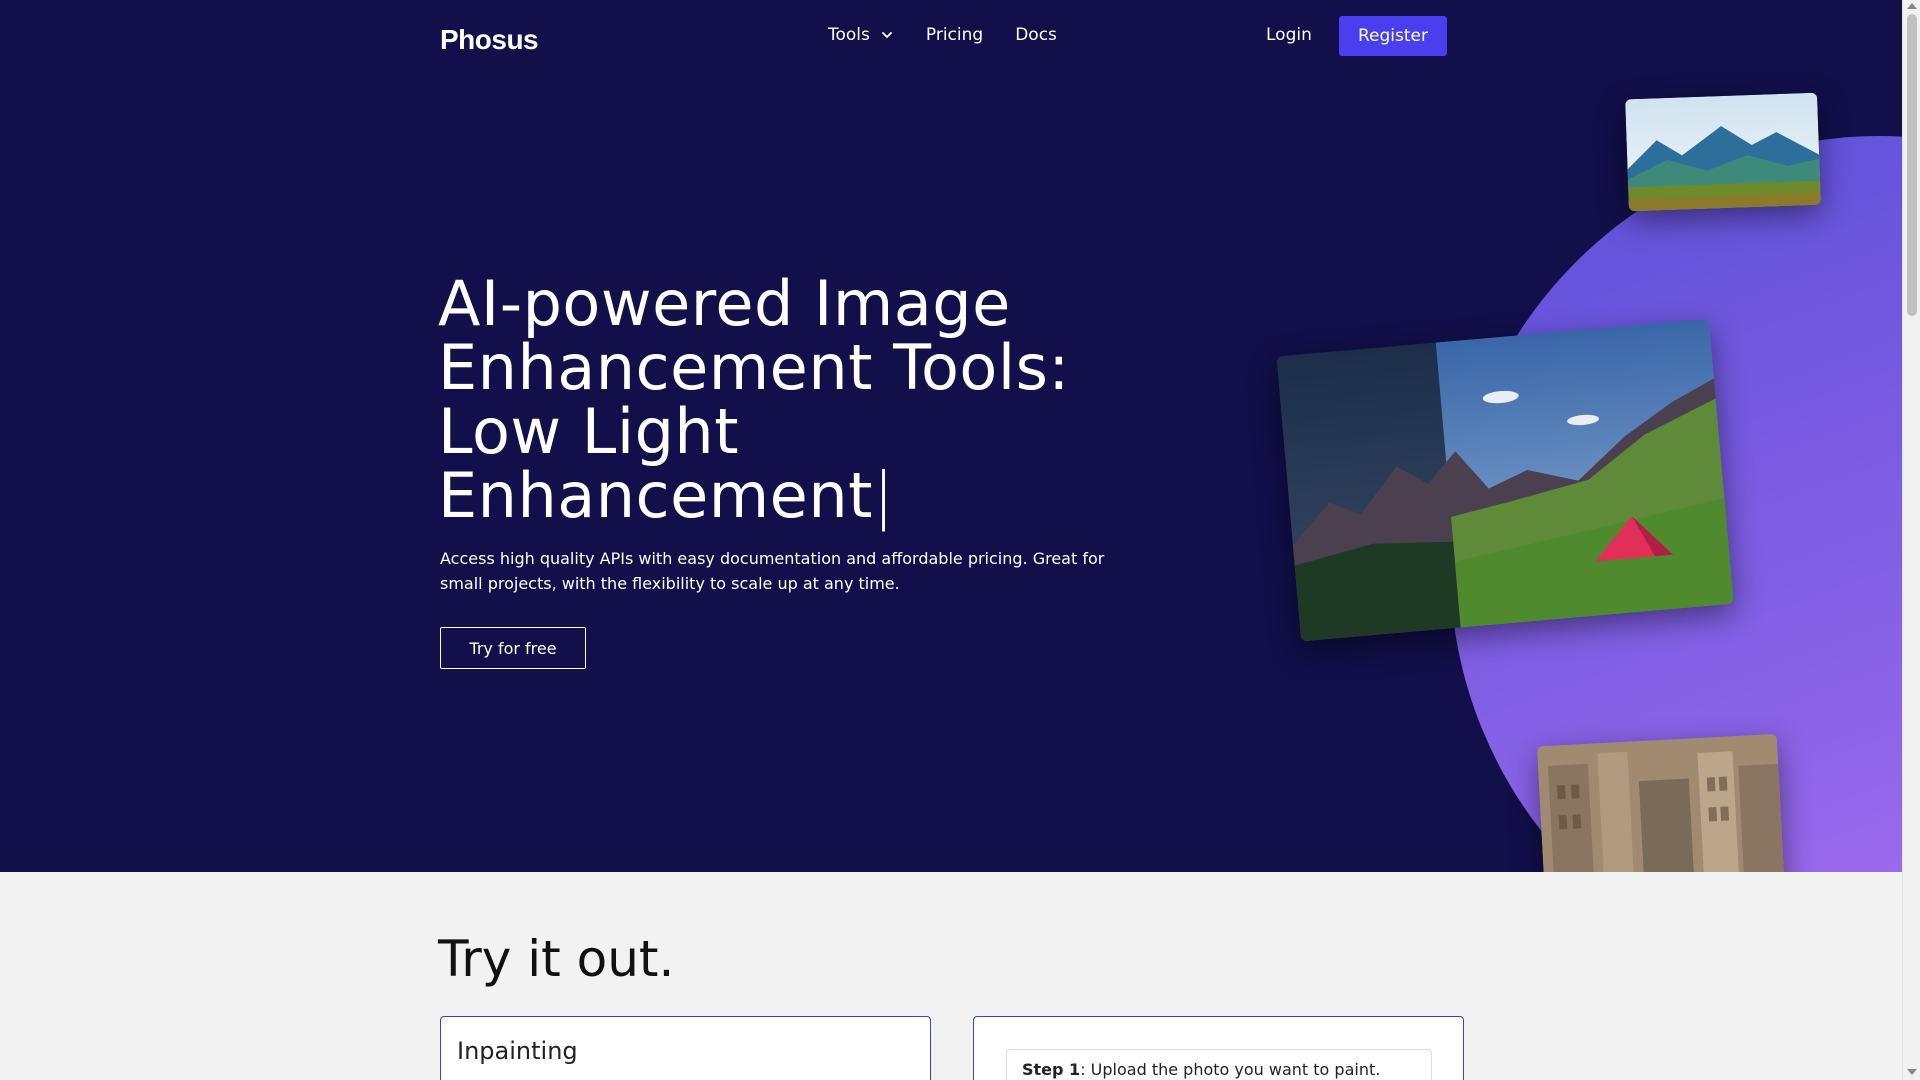 This screenshot has width=1920, height=1080. What do you see at coordinates (724, 303) in the screenshot?
I see `headline-line-1: AI-powered Image` at bounding box center [724, 303].